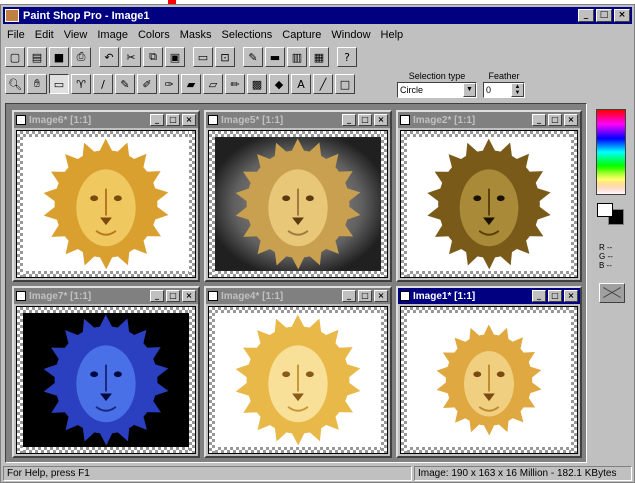 The width and height of the screenshot is (635, 483). What do you see at coordinates (103, 84) in the screenshot?
I see `eyedropper-button: /` at bounding box center [103, 84].